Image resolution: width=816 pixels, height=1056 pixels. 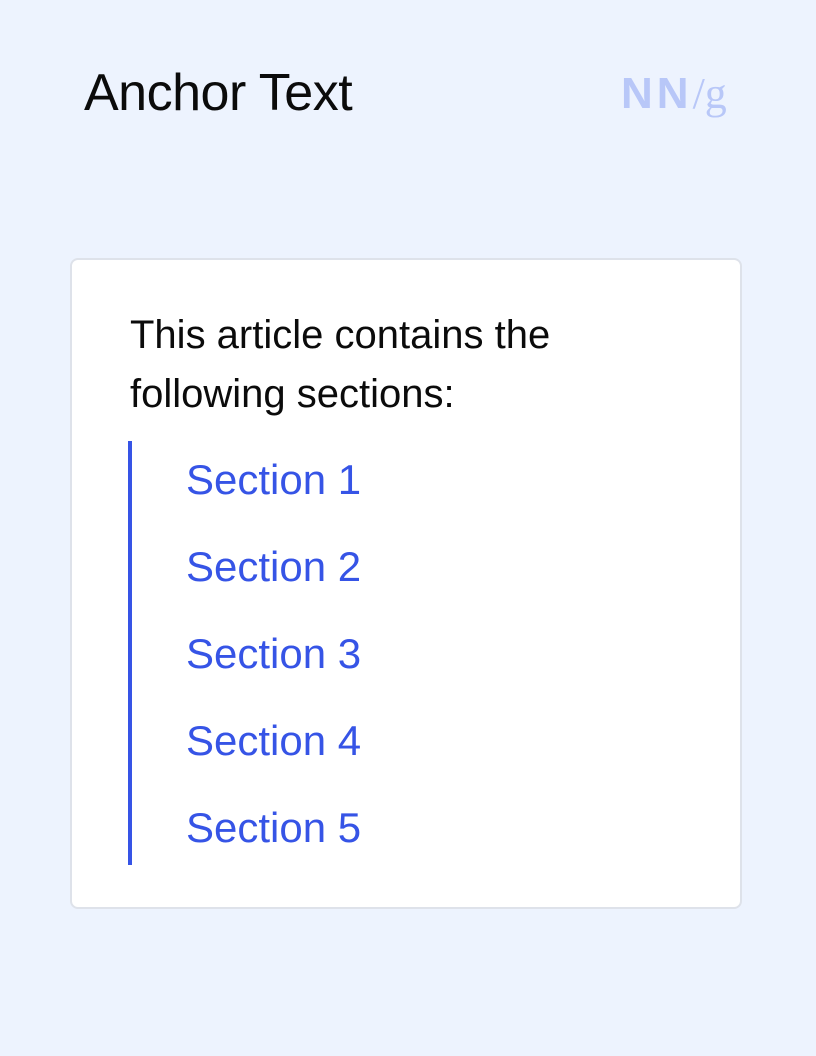 I want to click on nng-logo: NN/g, so click(x=674, y=94).